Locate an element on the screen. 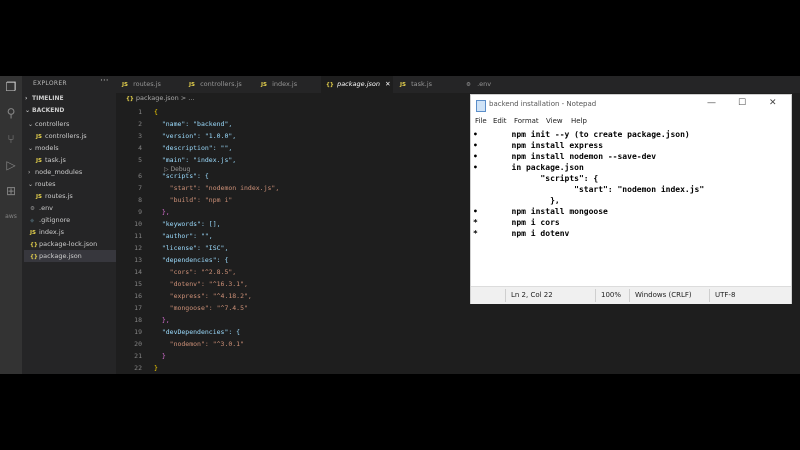 The height and width of the screenshot is (450, 800). menu-help: Help is located at coordinates (579, 121).